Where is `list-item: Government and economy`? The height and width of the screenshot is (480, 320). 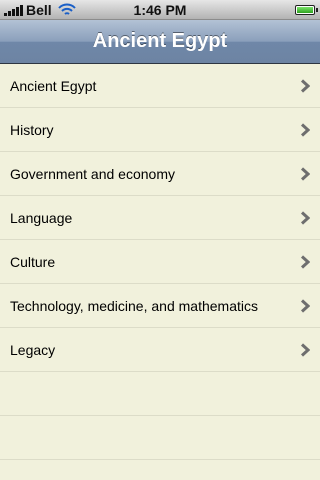
list-item: Government and economy is located at coordinates (160, 174).